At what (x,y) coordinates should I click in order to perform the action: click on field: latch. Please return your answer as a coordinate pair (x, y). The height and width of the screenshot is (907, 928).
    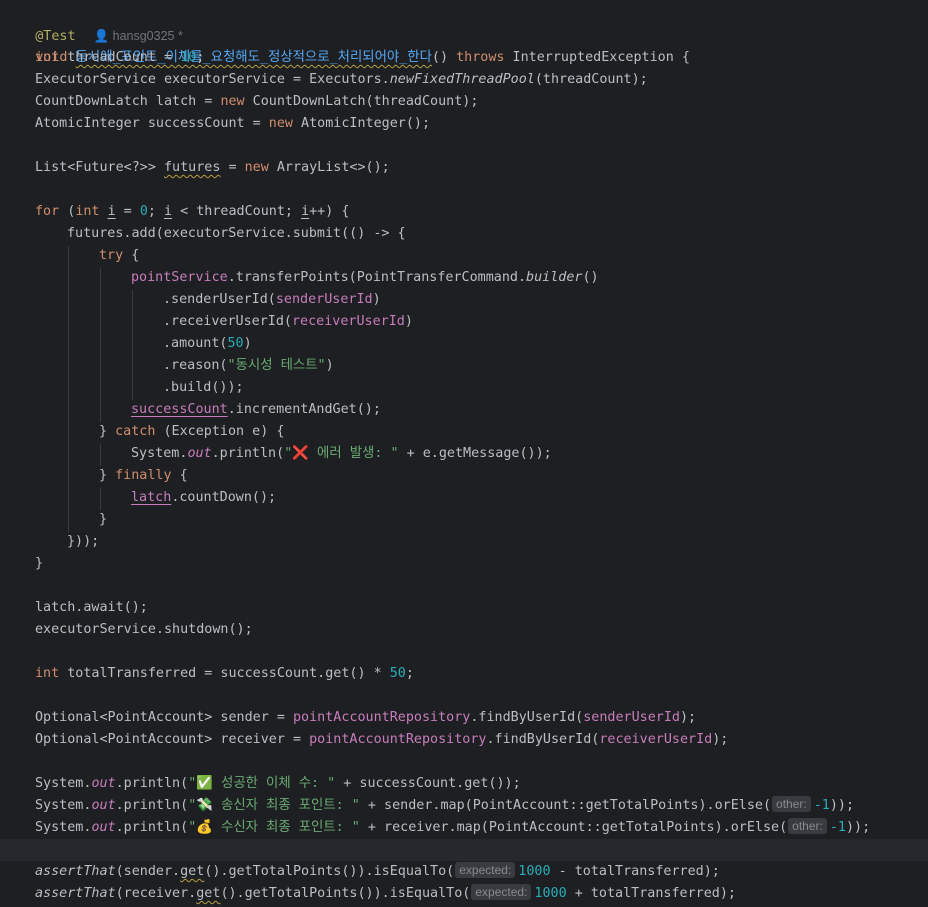
    Looking at the image, I should click on (151, 497).